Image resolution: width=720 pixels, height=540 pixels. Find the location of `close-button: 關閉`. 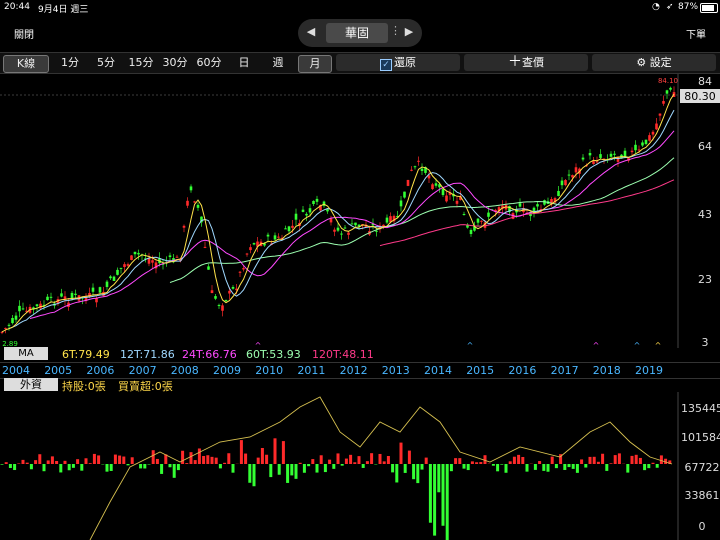

close-button: 關閉 is located at coordinates (24, 33).